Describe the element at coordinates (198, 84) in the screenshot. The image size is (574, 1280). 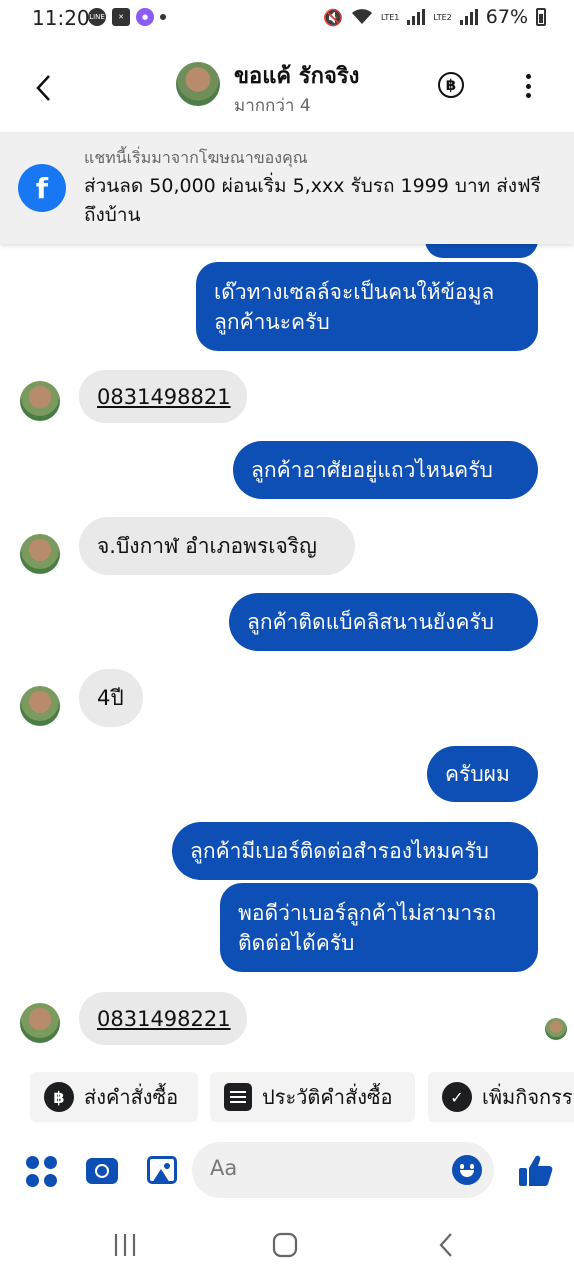
I see `contact-avatar` at that location.